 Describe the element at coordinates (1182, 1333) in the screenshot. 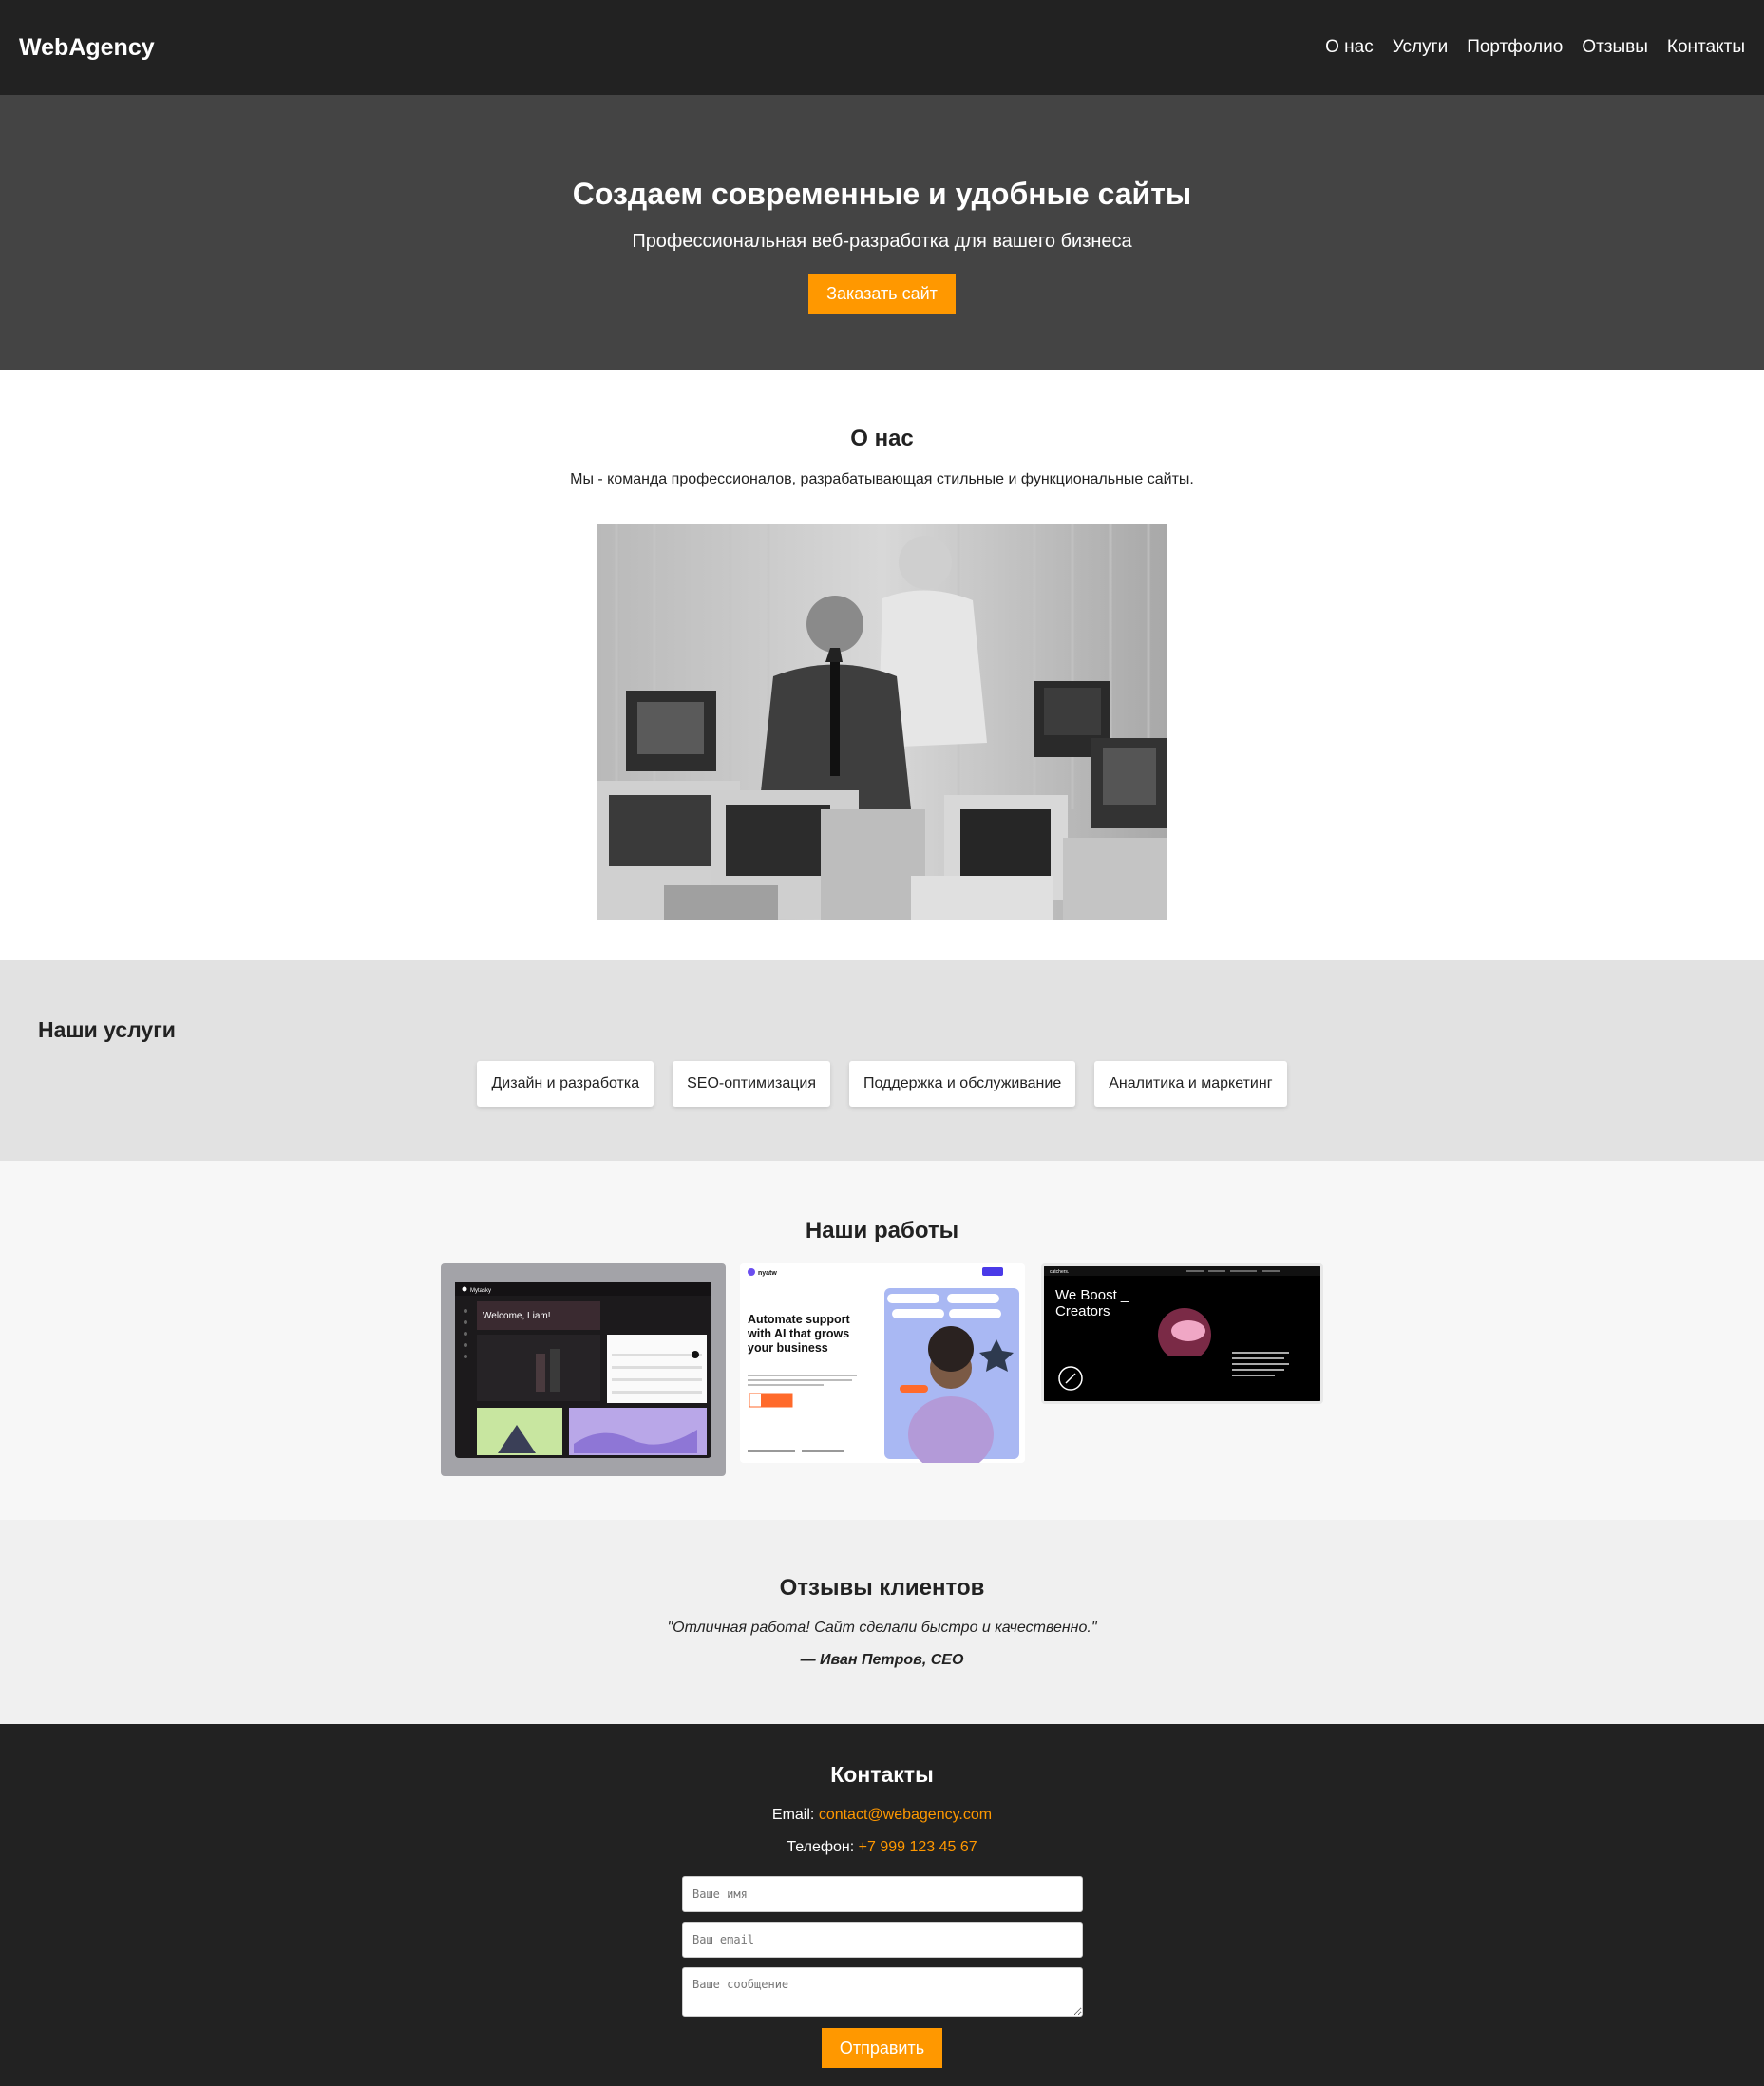

I see `portfolio-item-creators: catchers. We Boost _ Creators` at that location.